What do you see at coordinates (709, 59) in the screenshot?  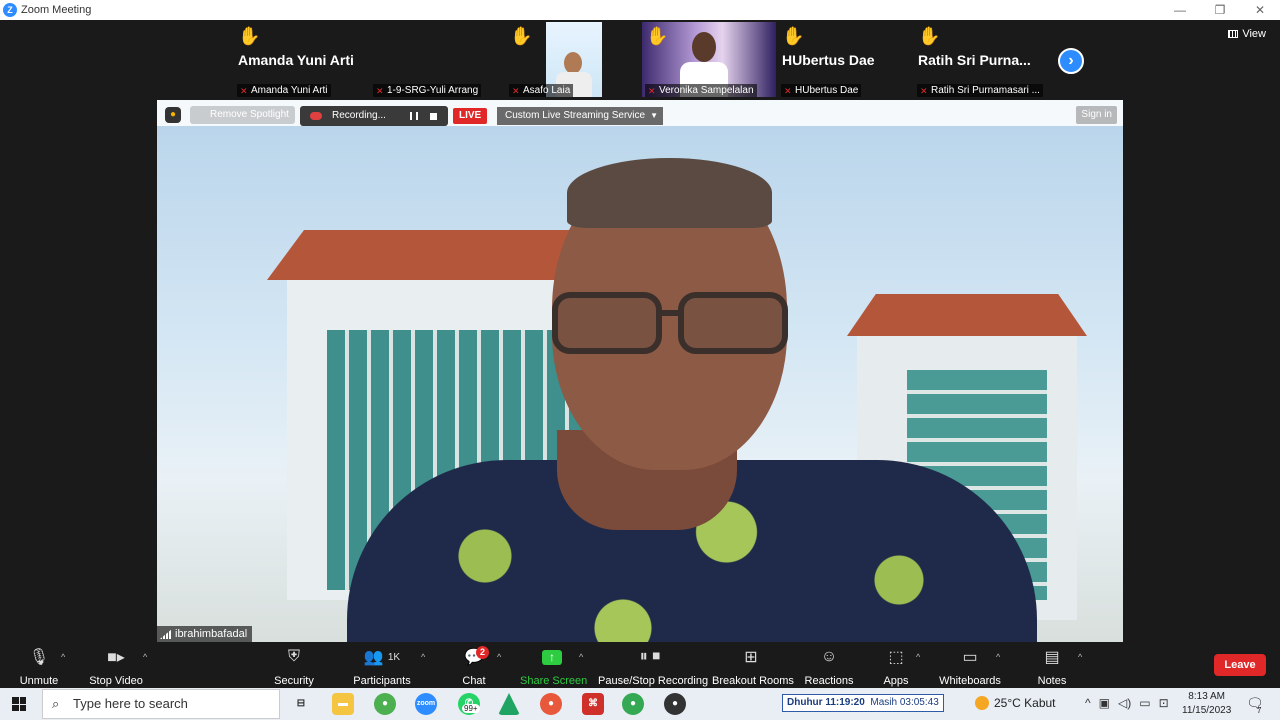 I see `participant-thumb: ✋ ✕ Veronika Sampelalan` at bounding box center [709, 59].